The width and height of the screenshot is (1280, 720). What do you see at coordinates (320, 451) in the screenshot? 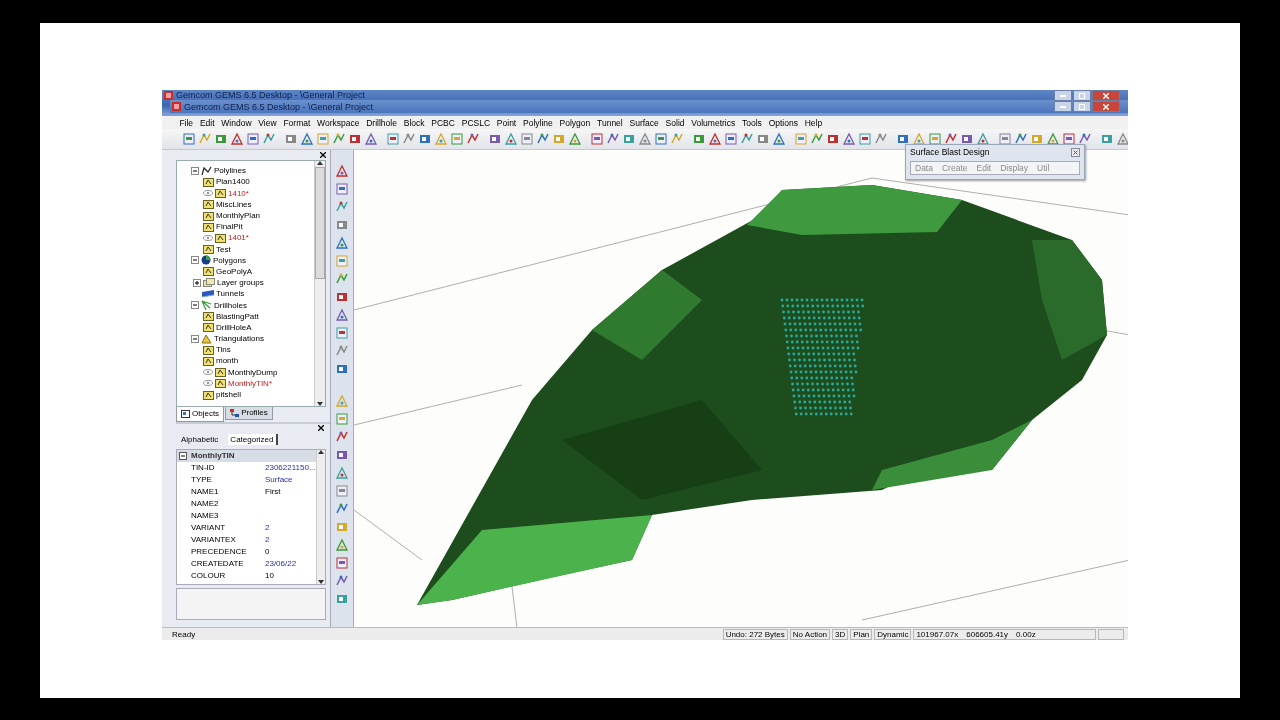
I see `scroll-up-icon` at bounding box center [320, 451].